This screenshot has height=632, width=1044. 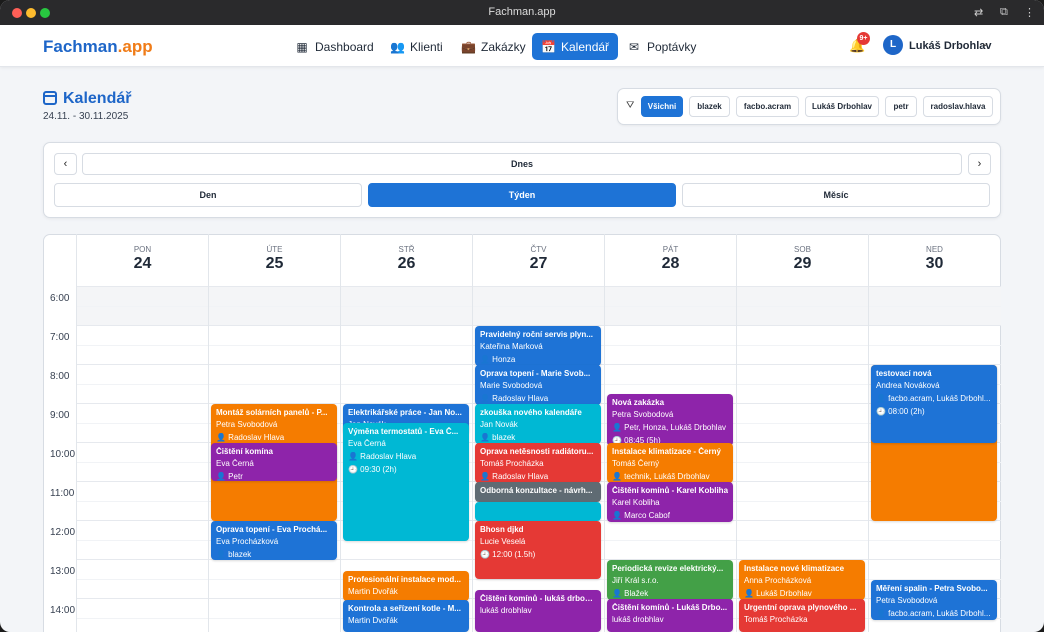 I want to click on translate-icon: ⇄, so click(x=978, y=12).